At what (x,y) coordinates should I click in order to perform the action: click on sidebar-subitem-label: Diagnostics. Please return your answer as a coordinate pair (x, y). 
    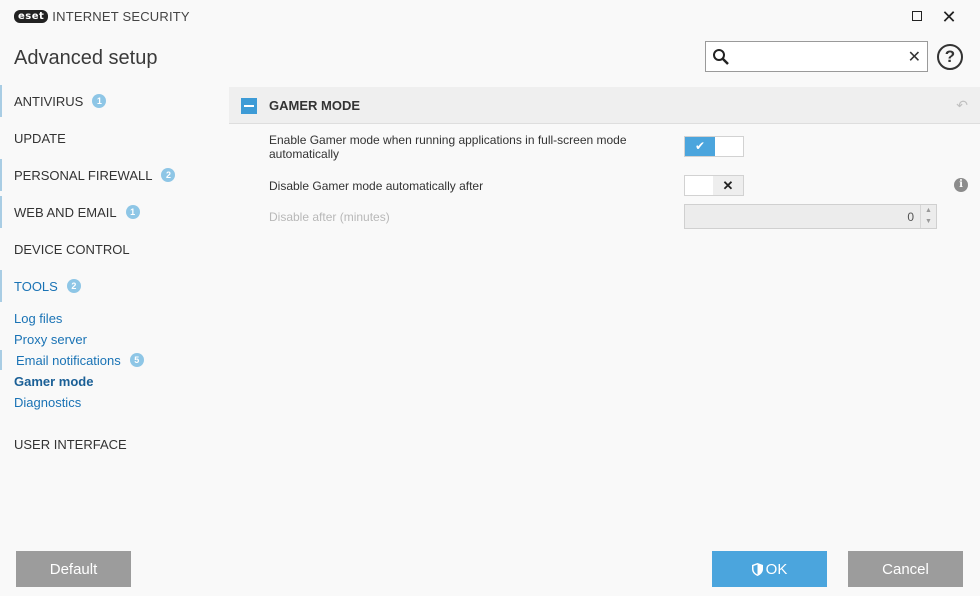
    Looking at the image, I should click on (48, 402).